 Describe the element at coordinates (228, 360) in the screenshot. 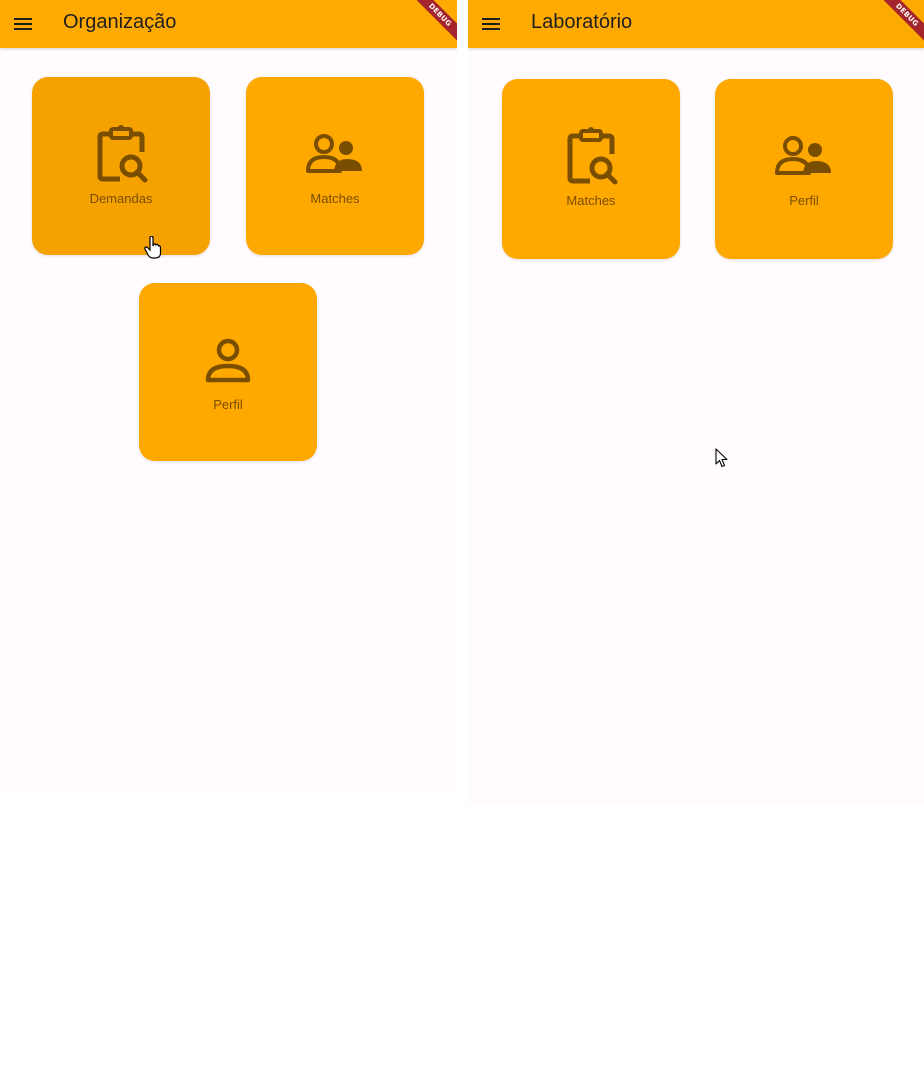

I see `person-icon` at that location.